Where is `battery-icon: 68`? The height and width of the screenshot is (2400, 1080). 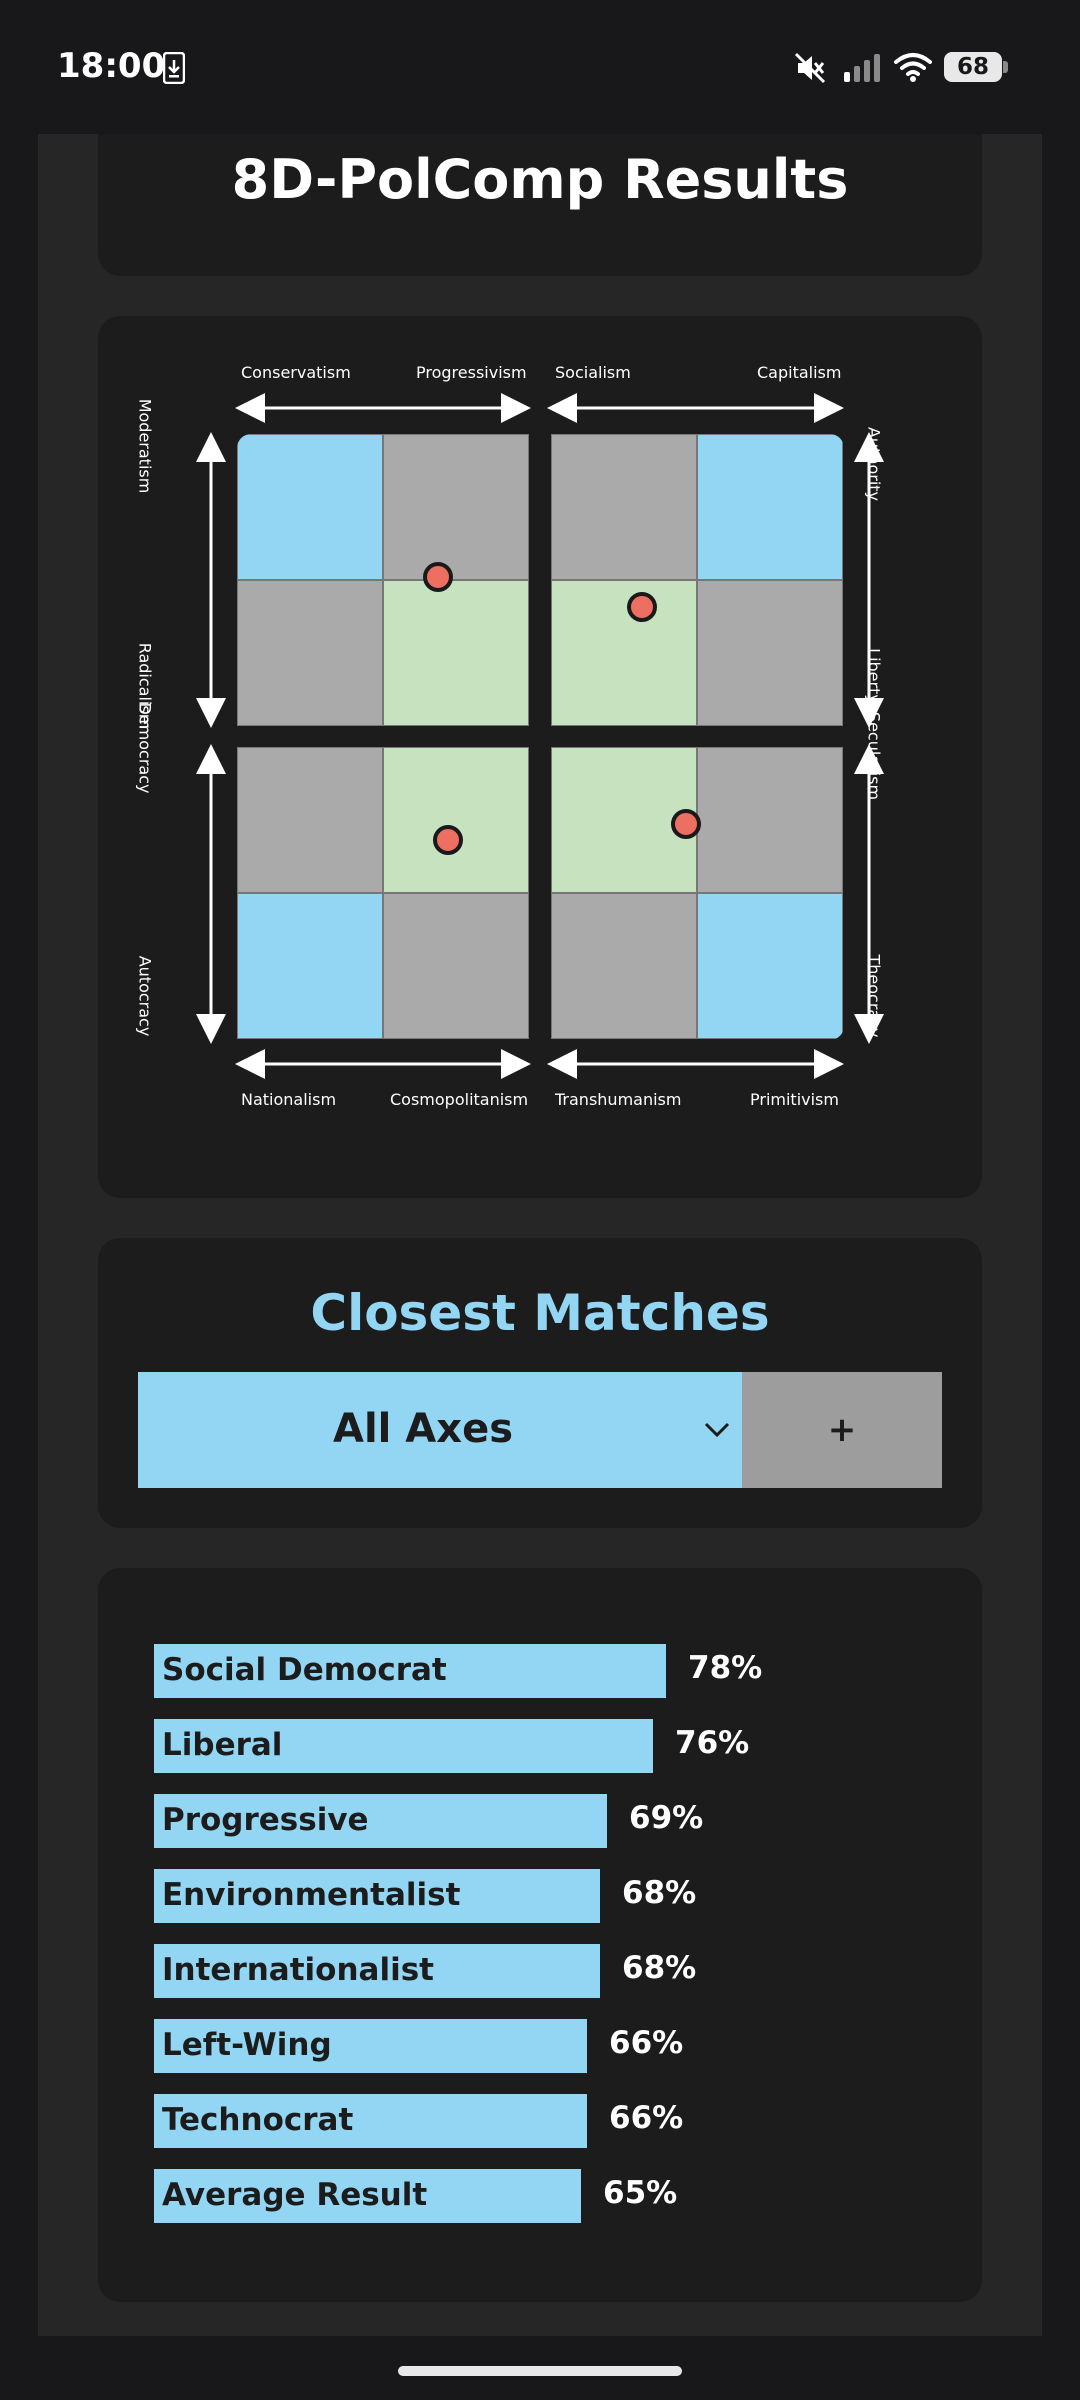 battery-icon: 68 is located at coordinates (973, 67).